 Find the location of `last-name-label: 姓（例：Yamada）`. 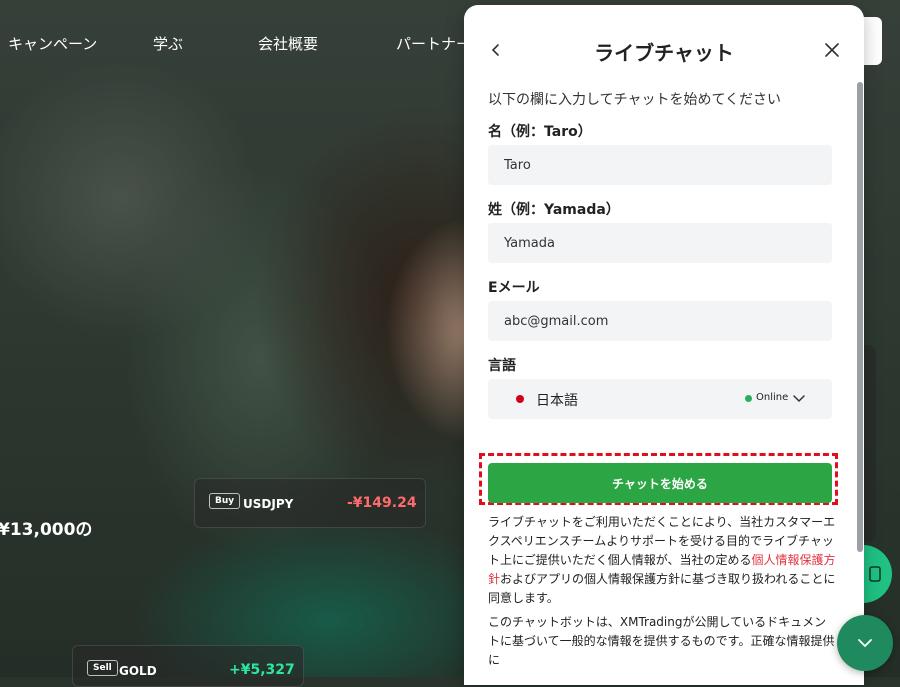

last-name-label: 姓（例：Yamada） is located at coordinates (554, 210).